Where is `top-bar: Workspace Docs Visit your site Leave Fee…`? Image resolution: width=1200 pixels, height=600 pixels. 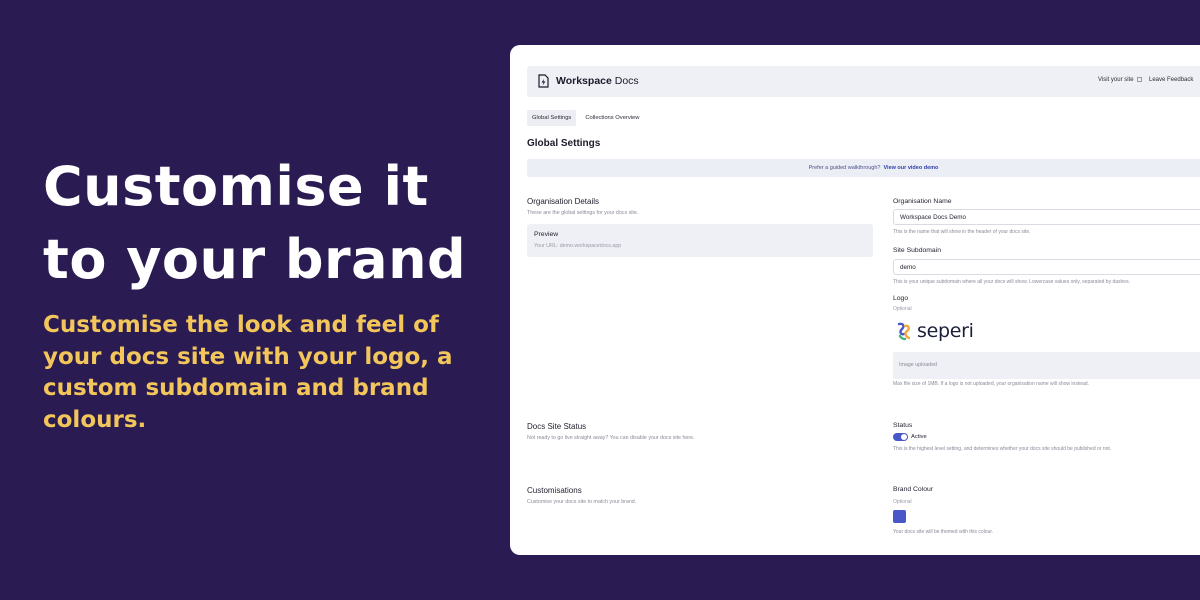
top-bar: Workspace Docs Visit your site Leave Fee… is located at coordinates (863, 81).